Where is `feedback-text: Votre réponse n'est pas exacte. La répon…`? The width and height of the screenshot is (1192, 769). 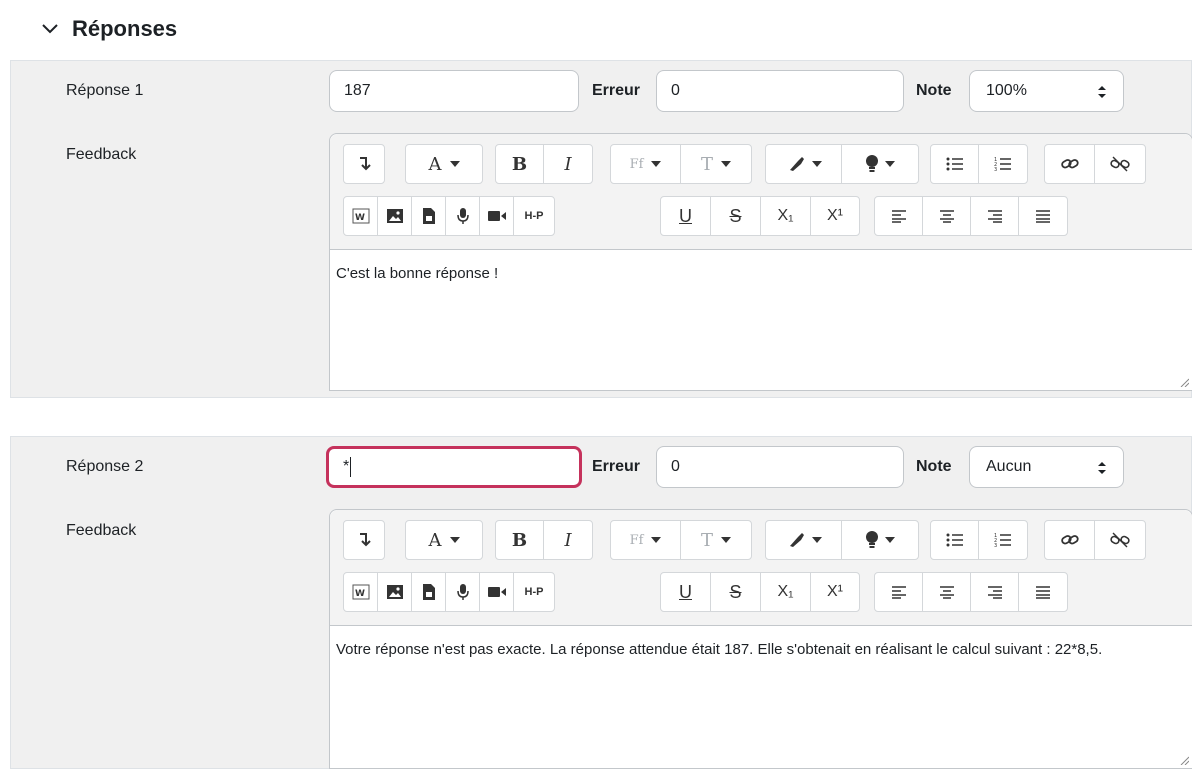 feedback-text: Votre réponse n'est pas exacte. La répon… is located at coordinates (719, 649).